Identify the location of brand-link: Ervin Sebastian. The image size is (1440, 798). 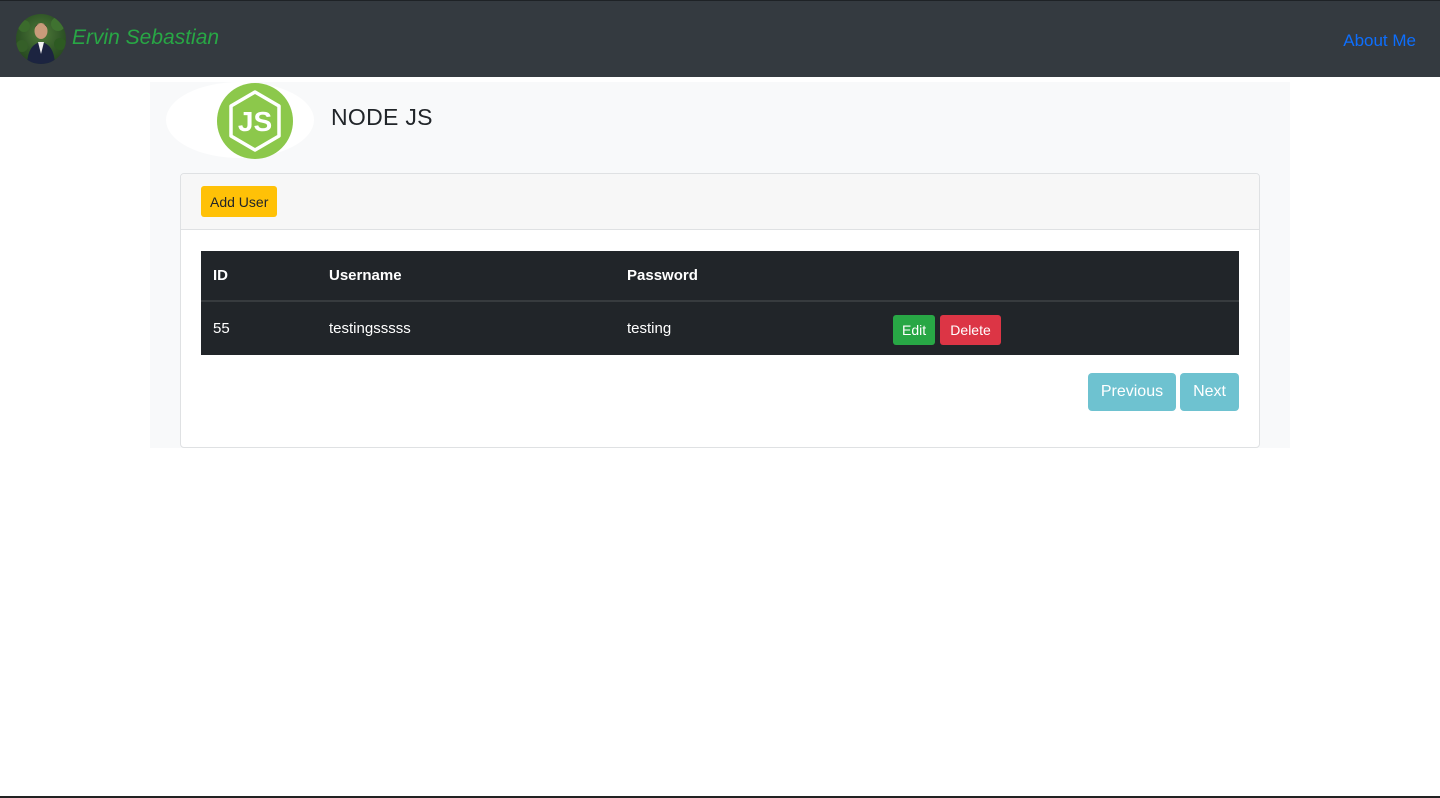
(117, 39).